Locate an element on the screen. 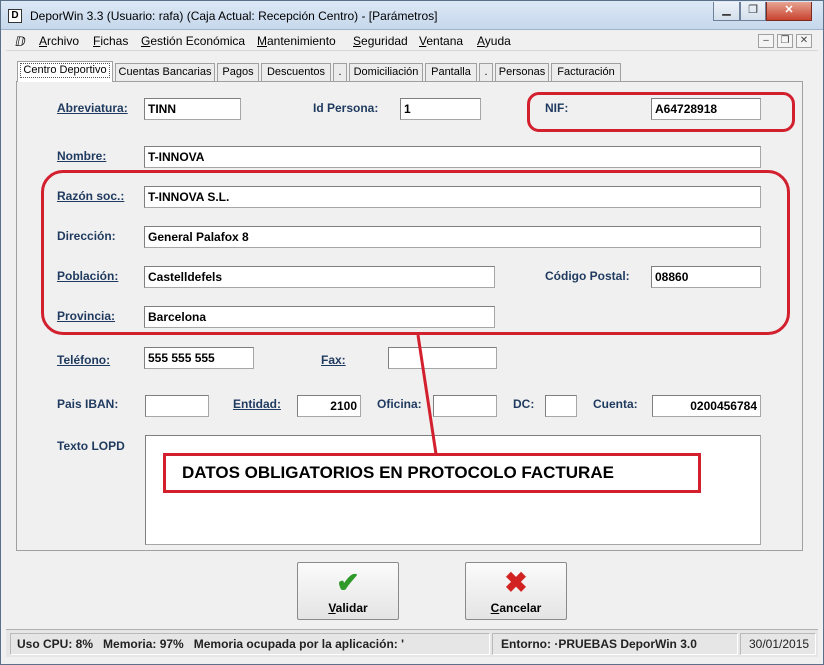 Image resolution: width=824 pixels, height=665 pixels. fax-label: Fax: is located at coordinates (333, 360).